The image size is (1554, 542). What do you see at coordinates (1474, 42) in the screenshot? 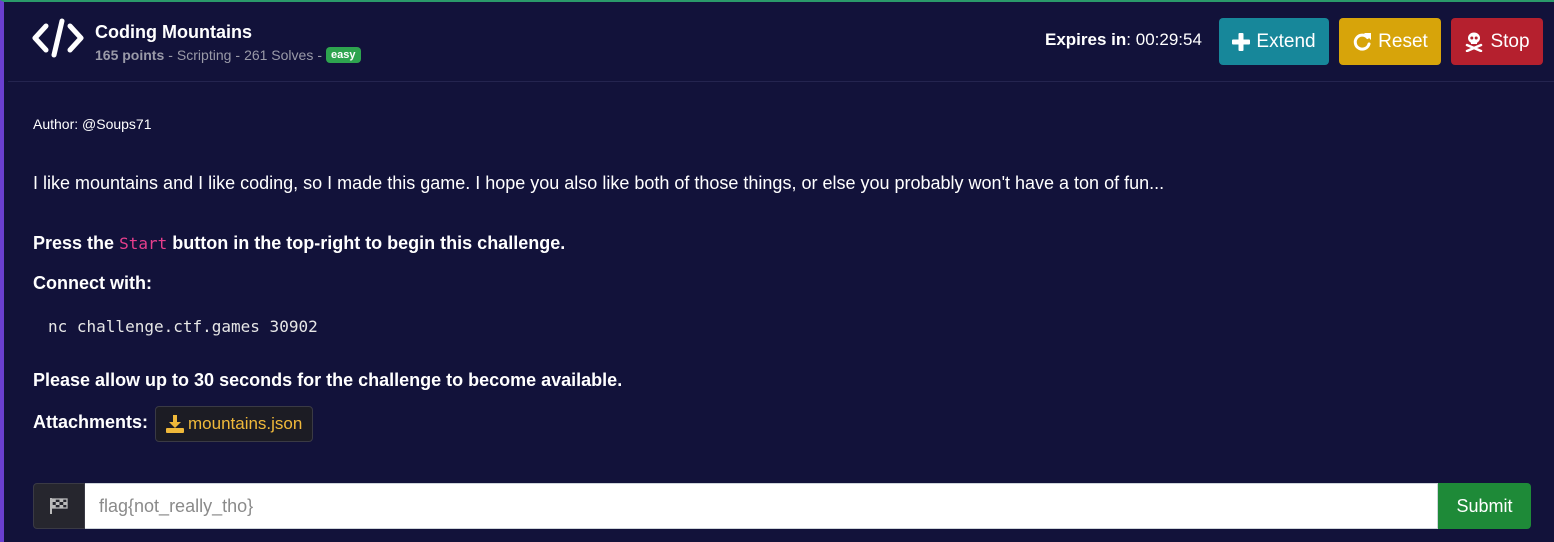
I see `skull-crossbones-icon` at bounding box center [1474, 42].